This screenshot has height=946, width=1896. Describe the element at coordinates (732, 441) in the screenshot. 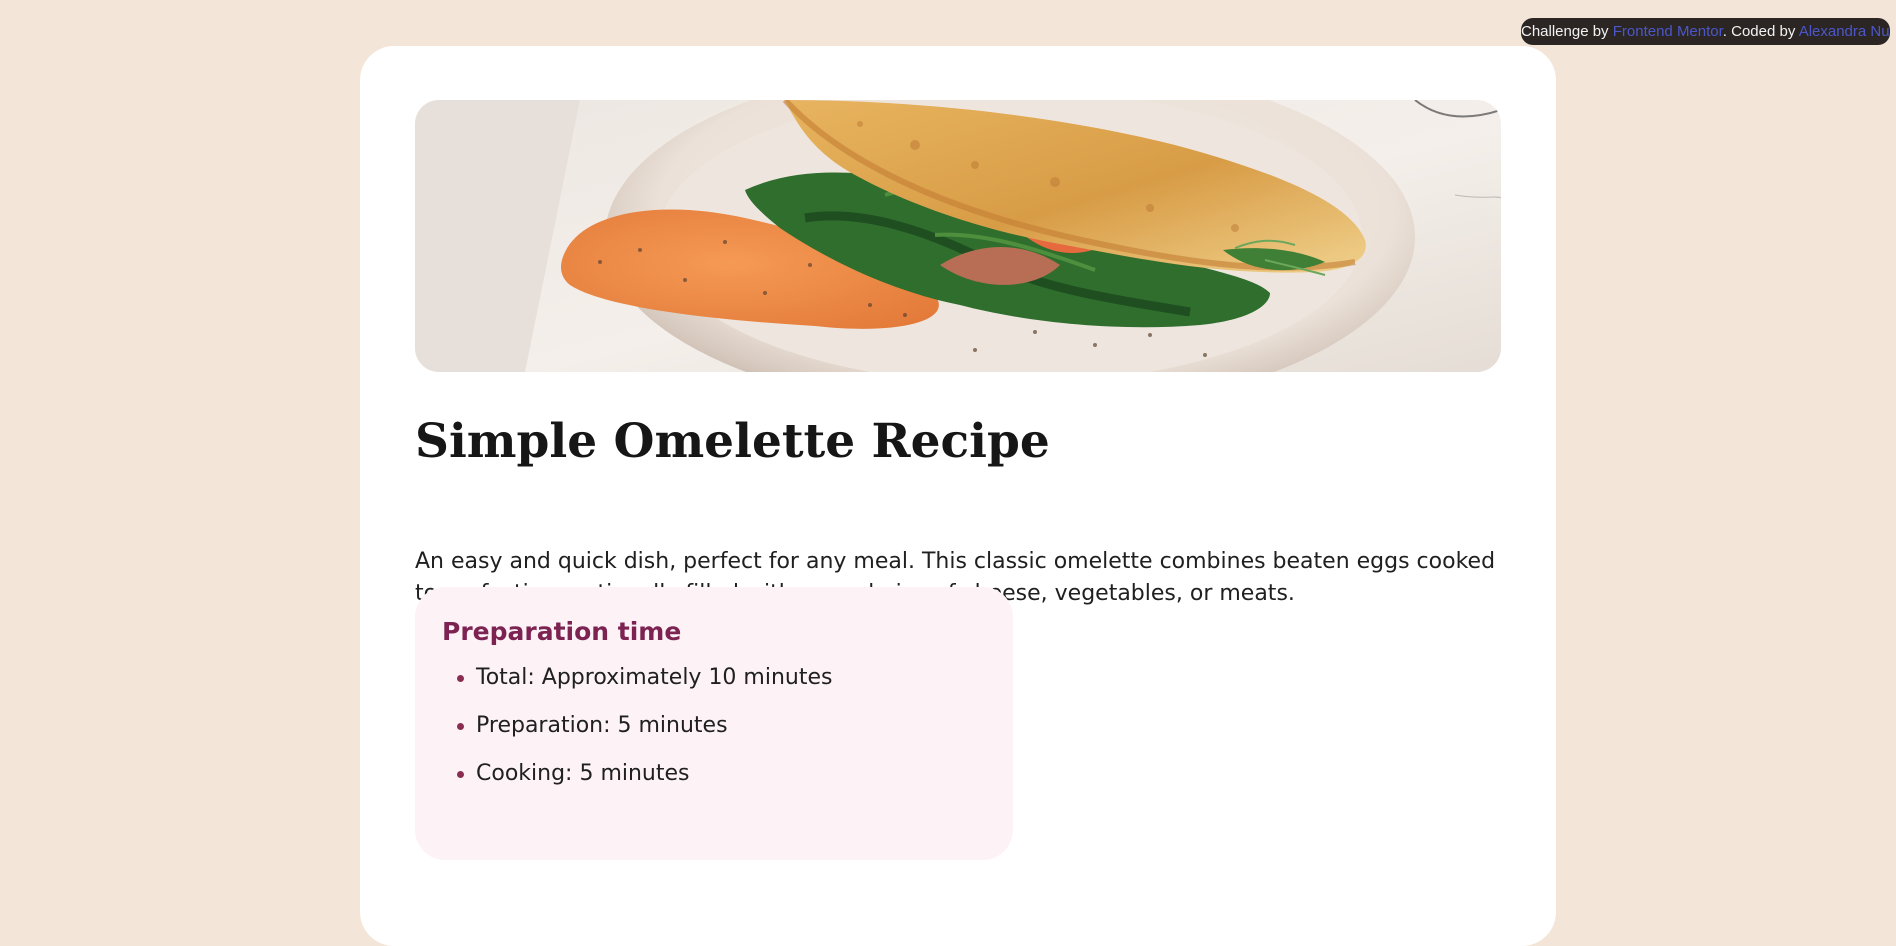

I see `recipe-title: Simple Omelette Recipe` at that location.